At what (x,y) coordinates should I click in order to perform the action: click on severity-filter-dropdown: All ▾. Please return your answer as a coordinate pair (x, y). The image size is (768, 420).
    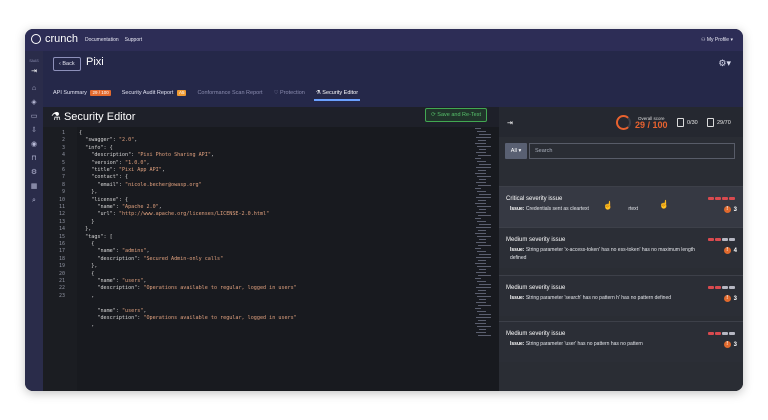
    Looking at the image, I should click on (516, 151).